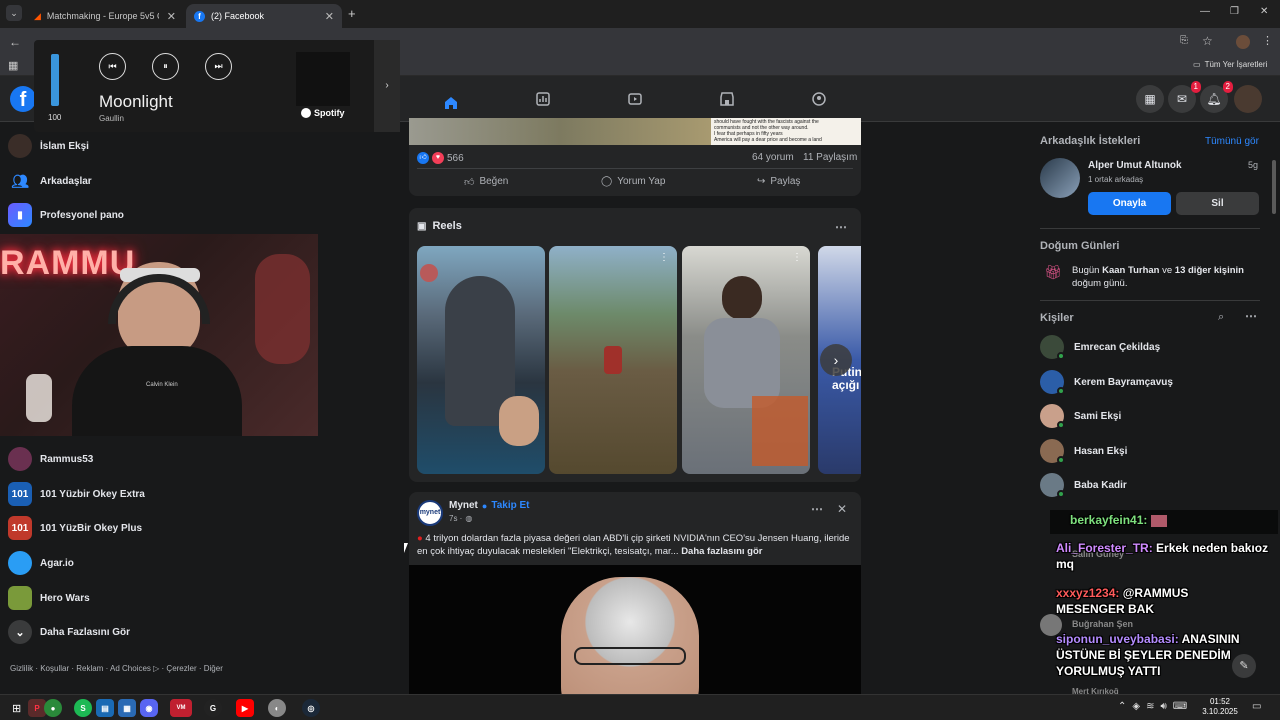 This screenshot has height=720, width=1280. Describe the element at coordinates (1135, 165) in the screenshot. I see `request-name: Alper Umut Altunok` at that location.